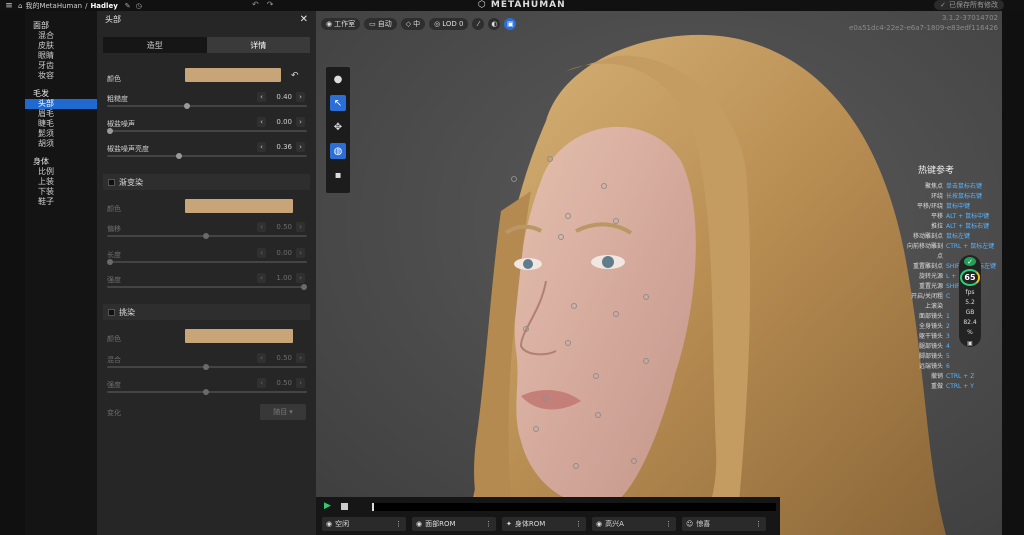 The height and width of the screenshot is (535, 1024). I want to click on gradient-length-slider-track, so click(207, 262).